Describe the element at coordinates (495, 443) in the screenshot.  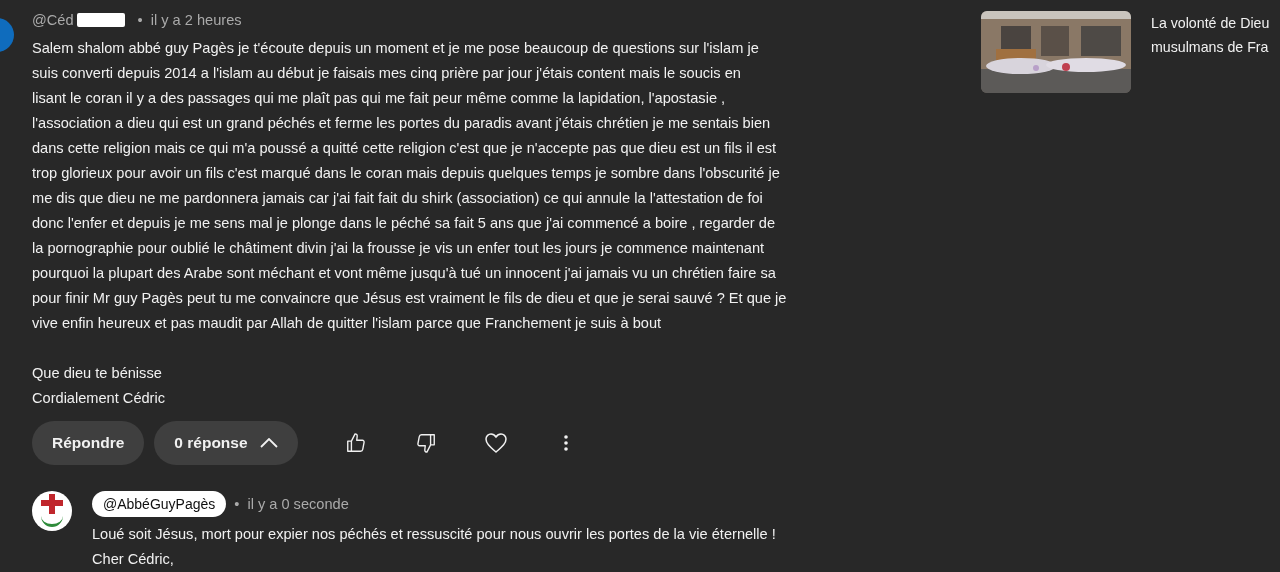
I see `heart-icon` at that location.